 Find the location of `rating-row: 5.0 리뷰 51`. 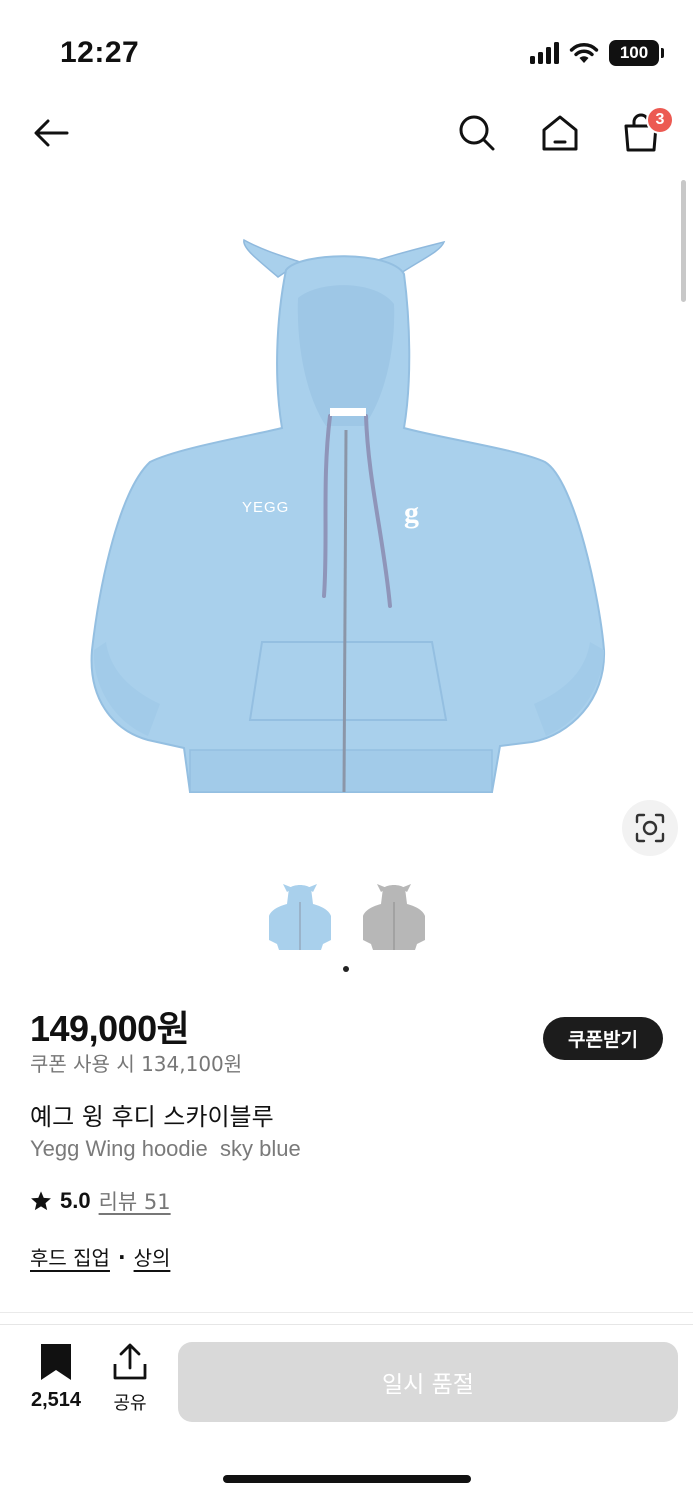

rating-row: 5.0 리뷰 51 is located at coordinates (100, 1201).